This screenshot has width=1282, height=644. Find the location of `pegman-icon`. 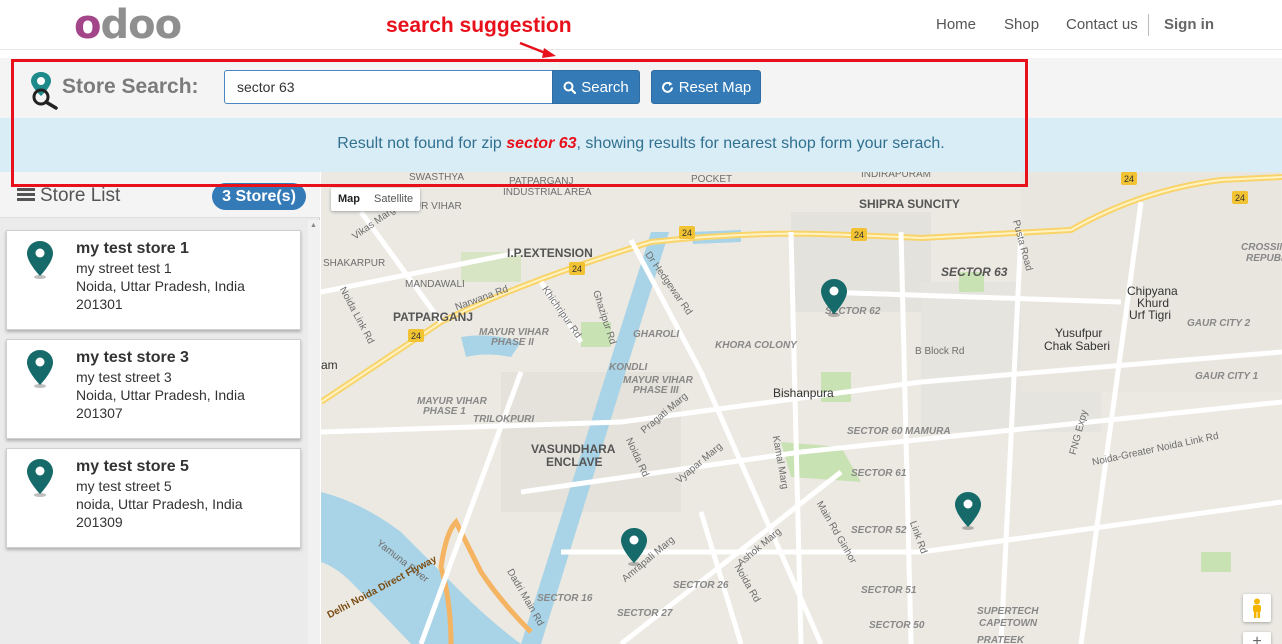

pegman-icon is located at coordinates (1257, 608).